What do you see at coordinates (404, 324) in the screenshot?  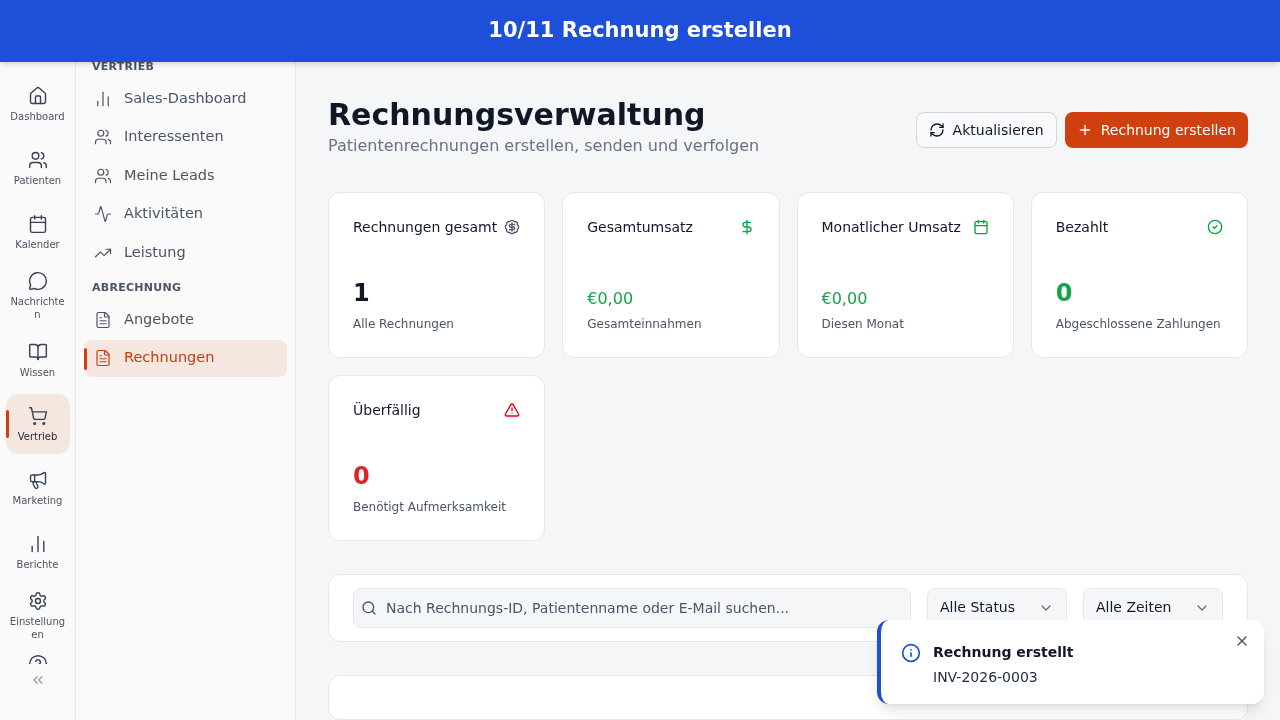 I see `stat-caption: Alle Rechnungen` at bounding box center [404, 324].